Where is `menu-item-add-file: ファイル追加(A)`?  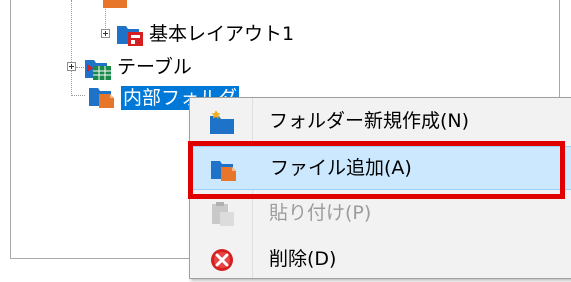
menu-item-add-file: ファイル追加(A) is located at coordinates (380, 168).